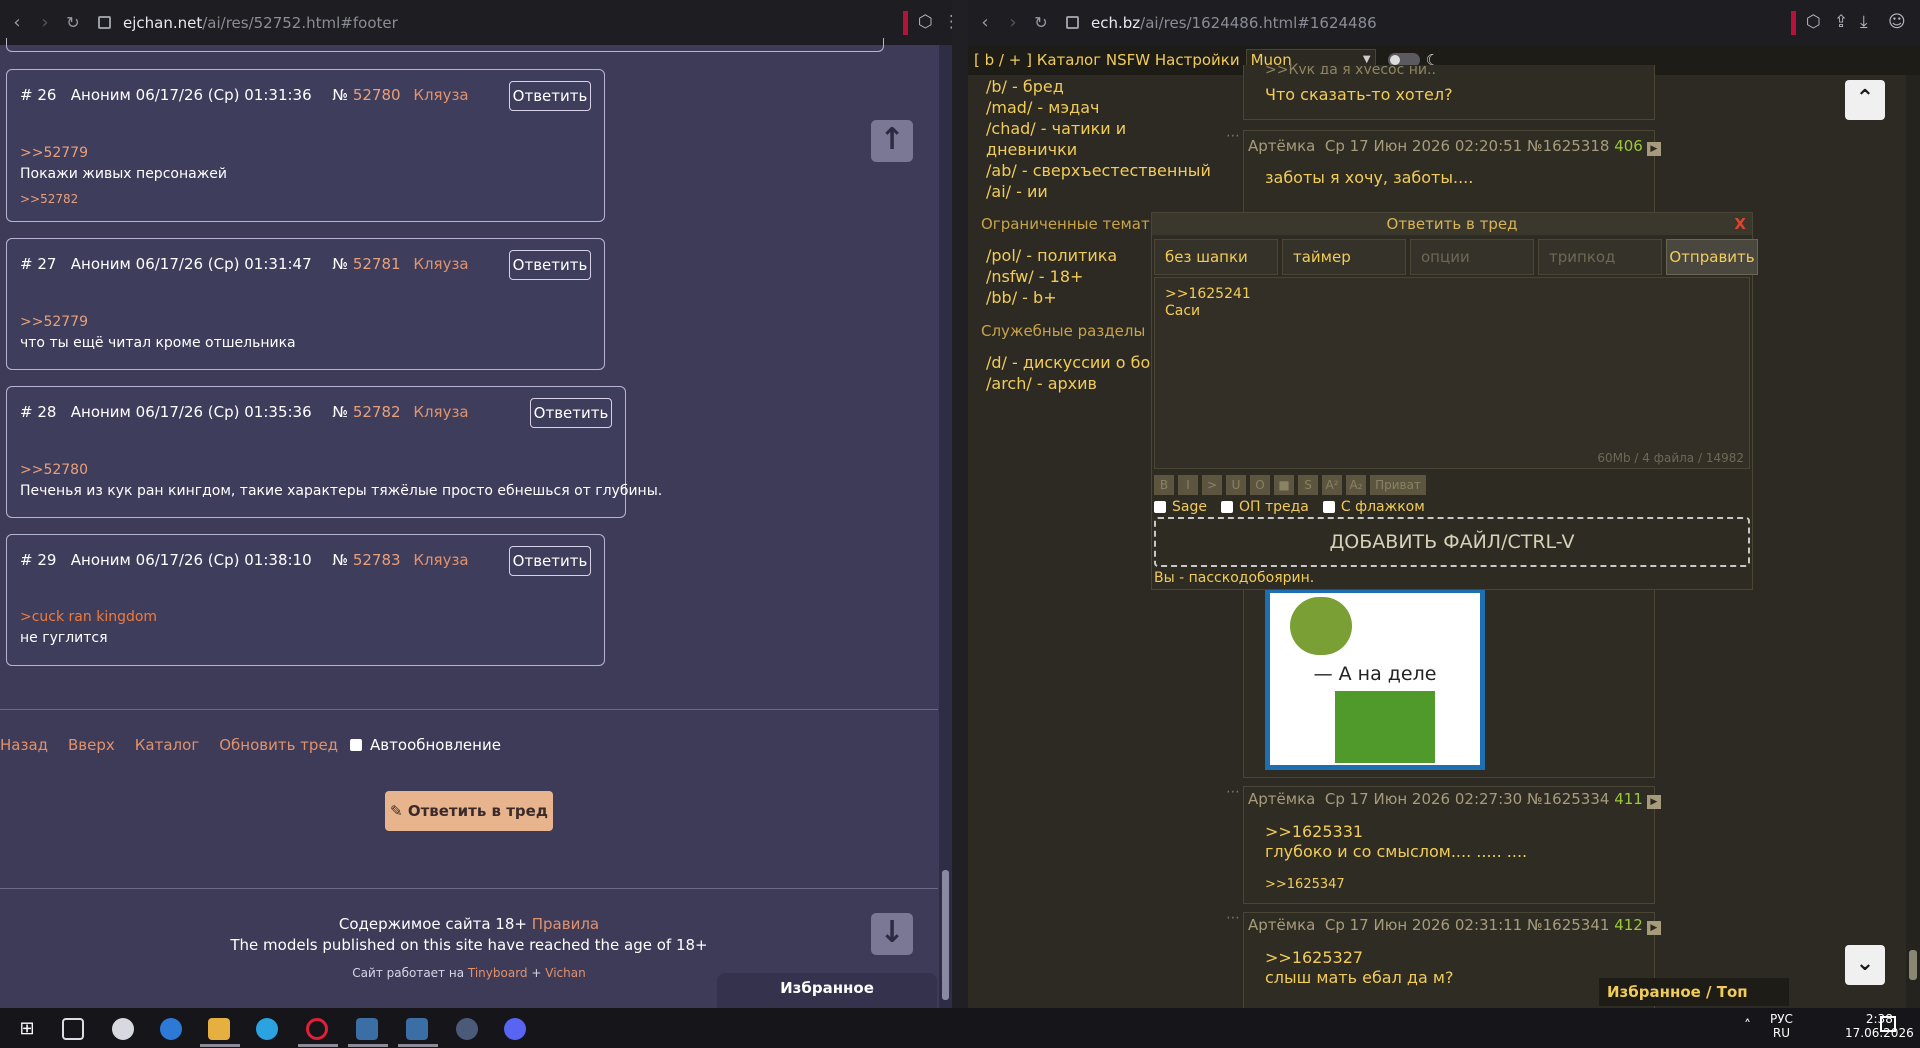  Describe the element at coordinates (1841, 22) in the screenshot. I see `share-icon: ⇪` at that location.